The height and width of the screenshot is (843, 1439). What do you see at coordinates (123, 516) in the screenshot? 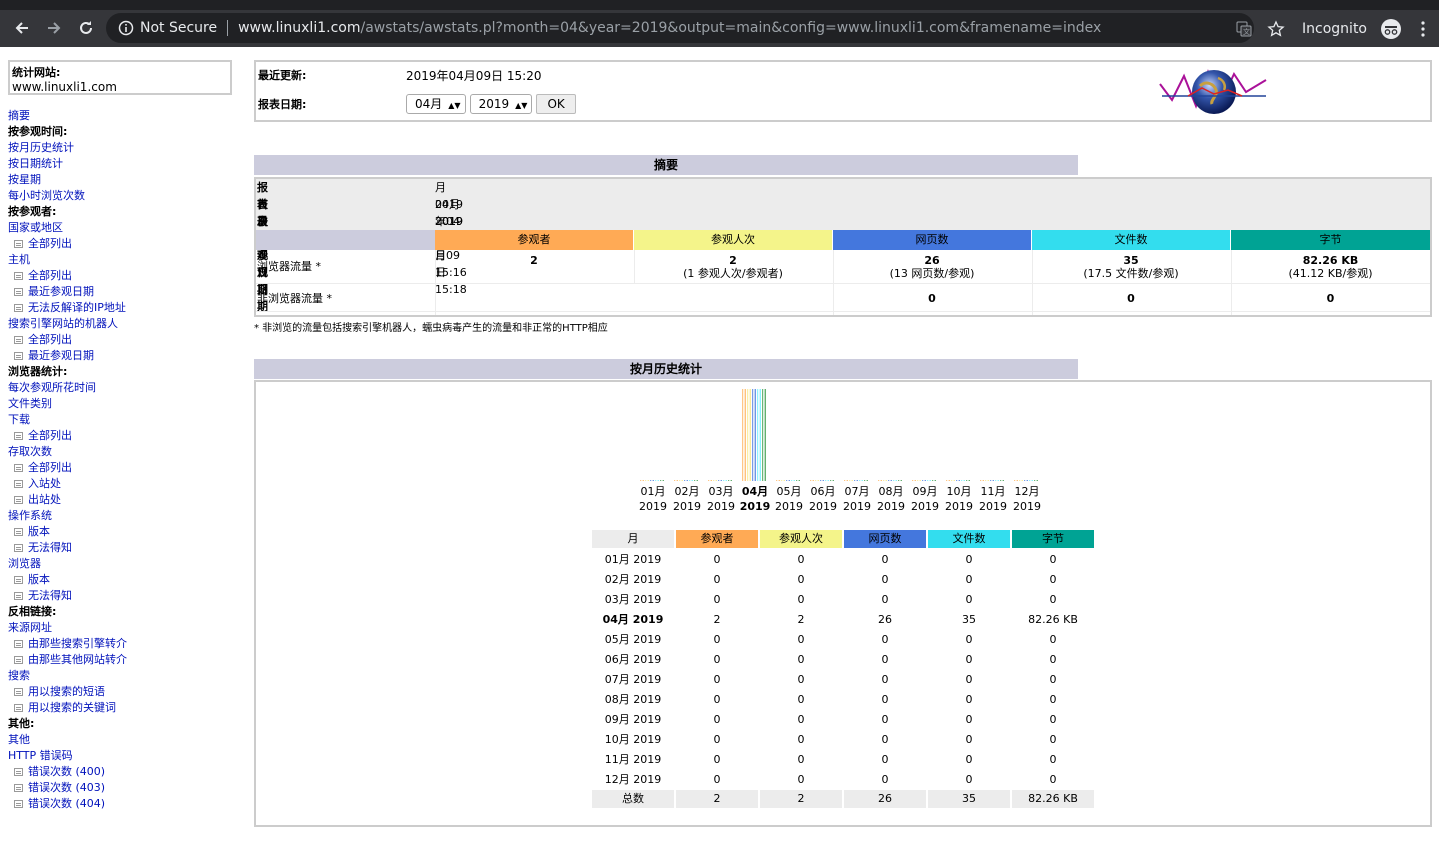
I see `menu-item: 操作系统` at bounding box center [123, 516].